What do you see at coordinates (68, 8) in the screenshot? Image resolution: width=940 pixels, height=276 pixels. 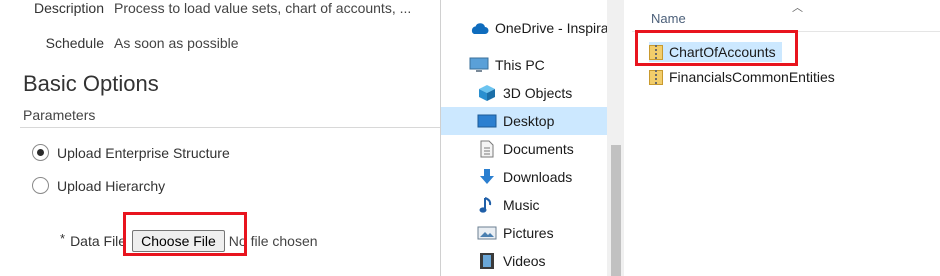 I see `description-label: Description` at bounding box center [68, 8].